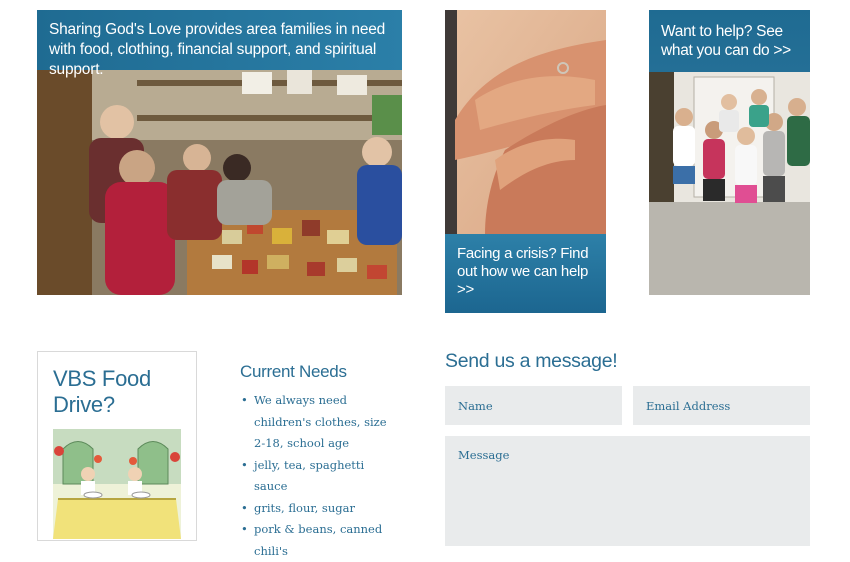 The image size is (850, 562). Describe the element at coordinates (533, 405) in the screenshot. I see `name-field` at that location.